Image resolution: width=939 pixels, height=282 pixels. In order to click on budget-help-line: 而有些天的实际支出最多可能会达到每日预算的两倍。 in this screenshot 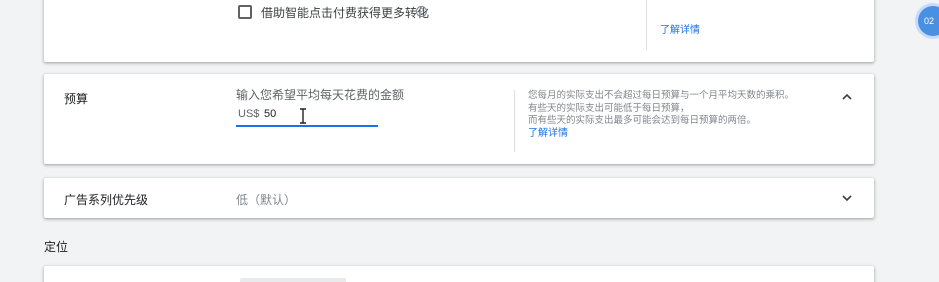, I will do `click(642, 120)`.